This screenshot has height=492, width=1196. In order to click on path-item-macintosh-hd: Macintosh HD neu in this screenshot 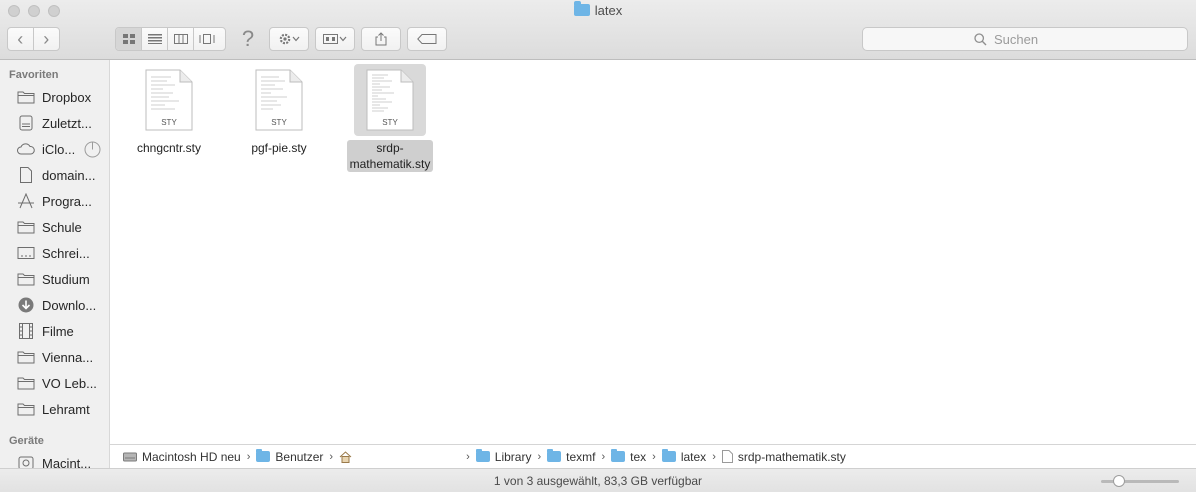, I will do `click(182, 457)`.